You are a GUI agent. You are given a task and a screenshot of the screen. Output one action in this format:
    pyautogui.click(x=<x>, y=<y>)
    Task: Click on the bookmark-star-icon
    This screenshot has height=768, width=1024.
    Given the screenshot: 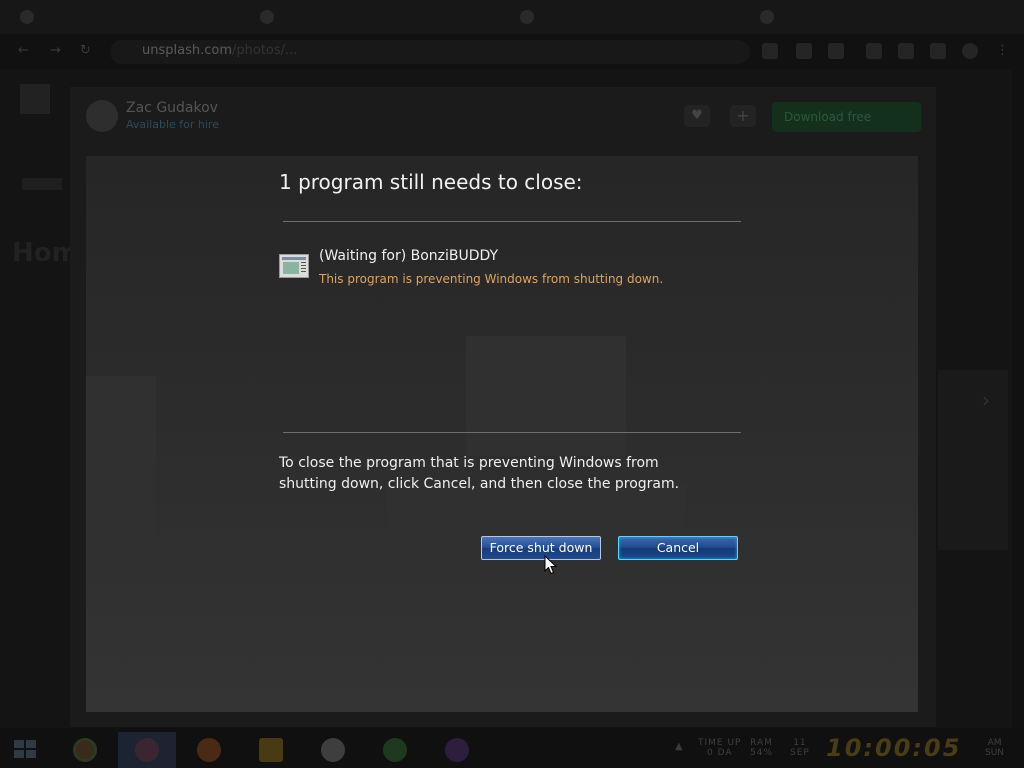 What is the action you would take?
    pyautogui.click(x=836, y=51)
    